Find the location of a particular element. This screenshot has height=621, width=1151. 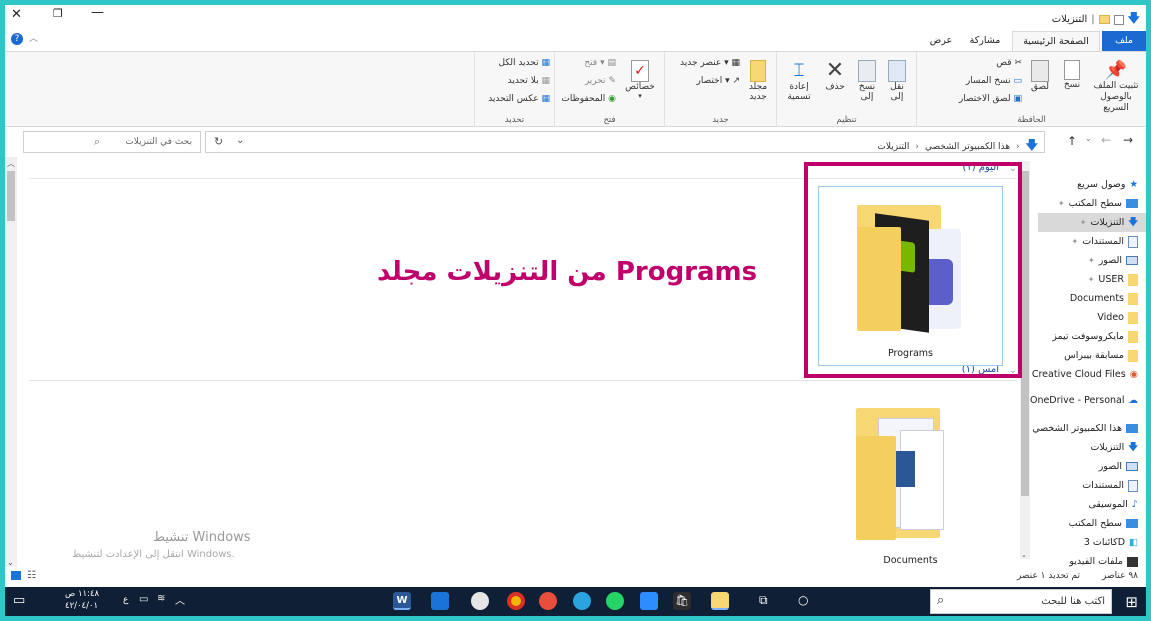

notification-icon: ▭ is located at coordinates (19, 600).